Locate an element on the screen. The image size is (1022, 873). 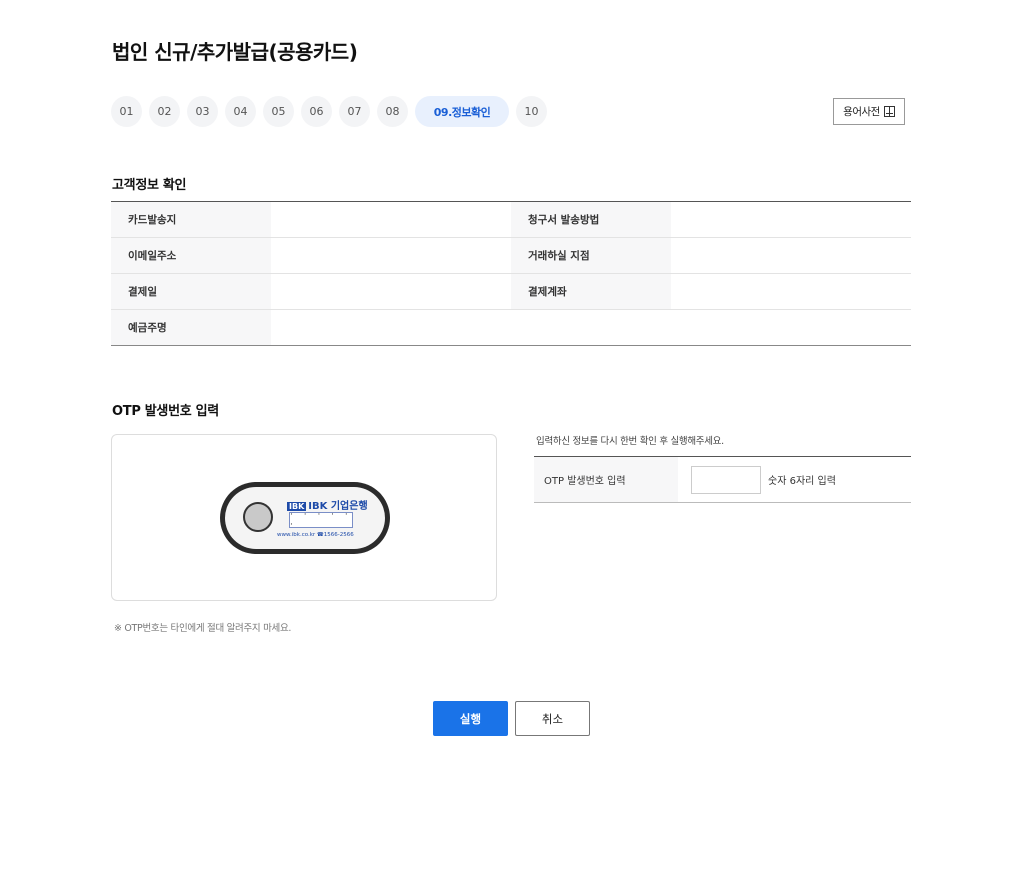
step-06: 06 is located at coordinates (316, 111).